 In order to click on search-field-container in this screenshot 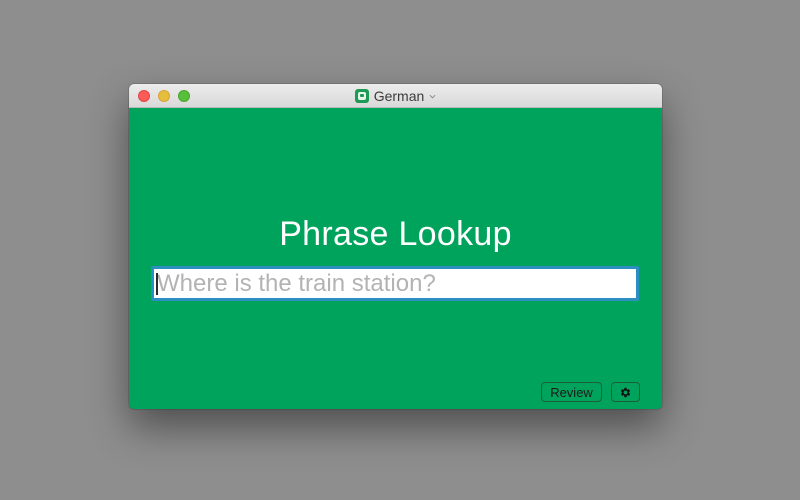, I will do `click(395, 283)`.